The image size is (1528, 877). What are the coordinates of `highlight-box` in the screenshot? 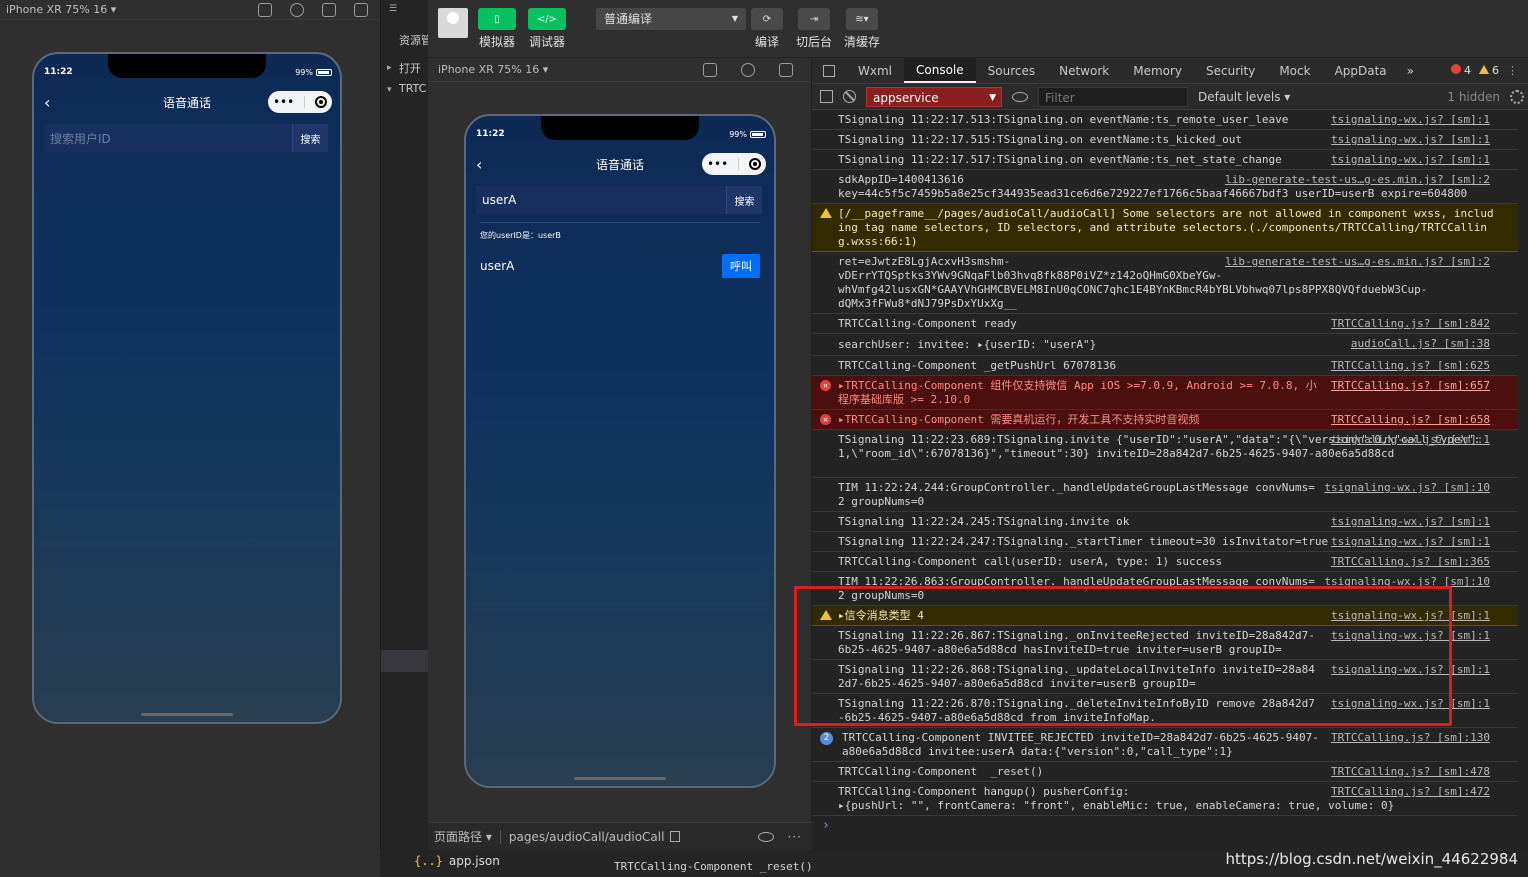 It's located at (1123, 656).